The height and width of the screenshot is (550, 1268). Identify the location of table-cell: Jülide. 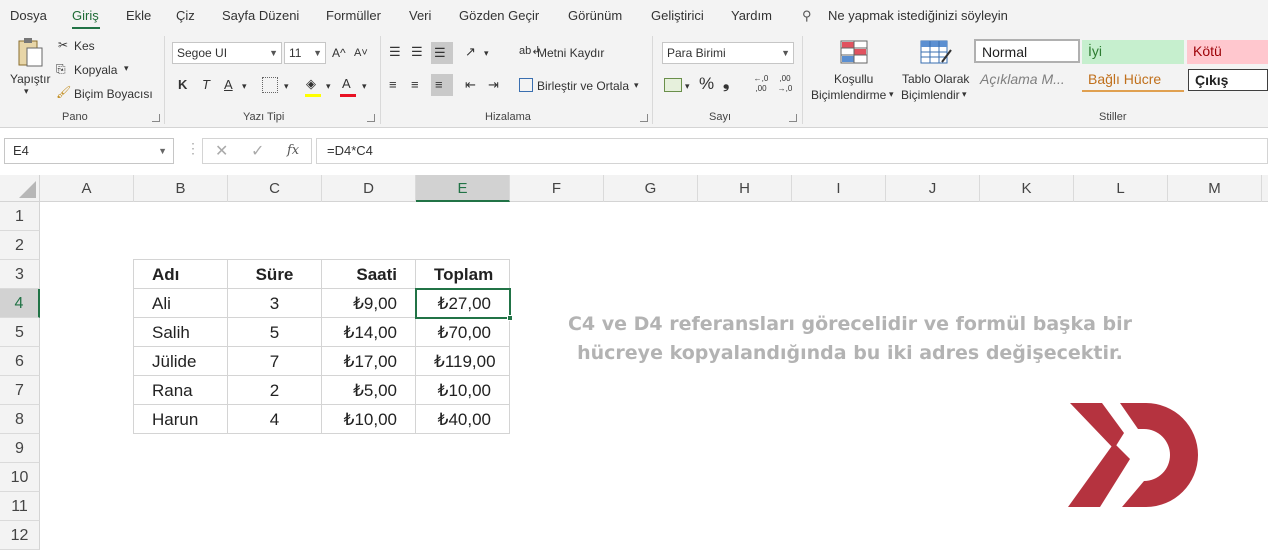
(181, 361).